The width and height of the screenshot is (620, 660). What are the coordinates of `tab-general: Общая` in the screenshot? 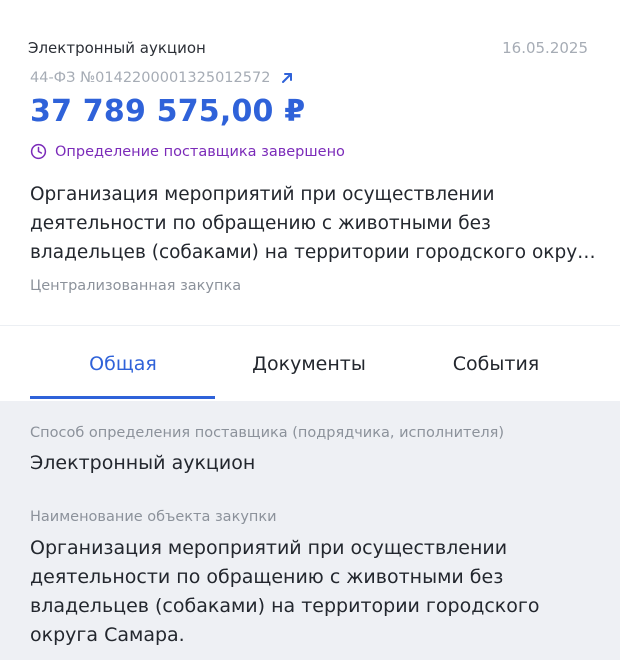 It's located at (123, 364).